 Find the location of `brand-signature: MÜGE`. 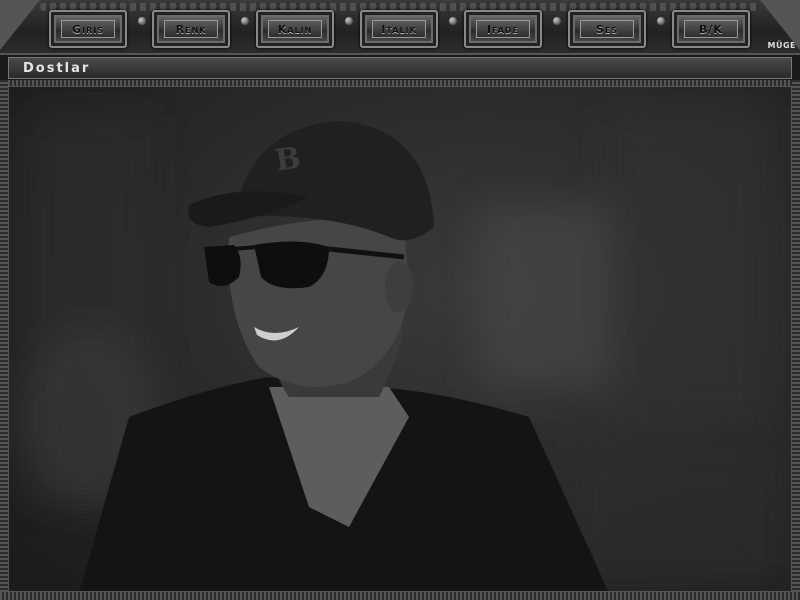

brand-signature: MÜGE is located at coordinates (781, 45).